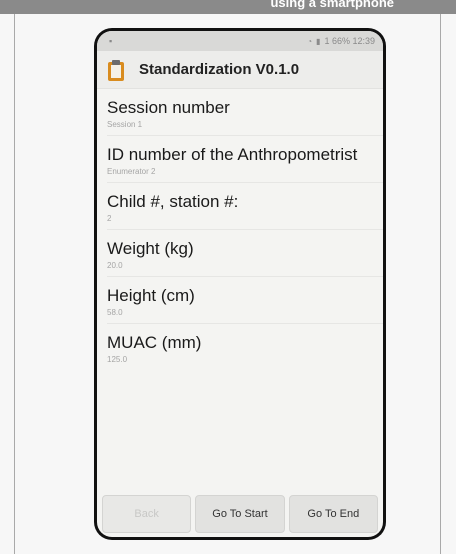 This screenshot has height=554, width=456. I want to click on banner-title: using a smartphone, so click(228, 7).